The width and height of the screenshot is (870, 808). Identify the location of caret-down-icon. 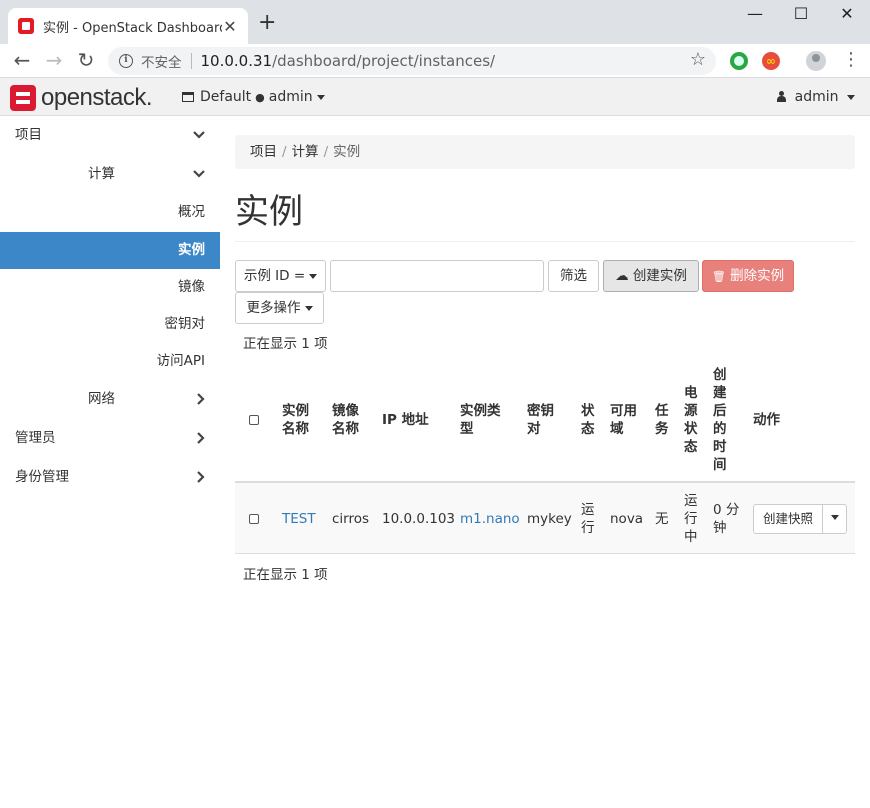
(313, 276).